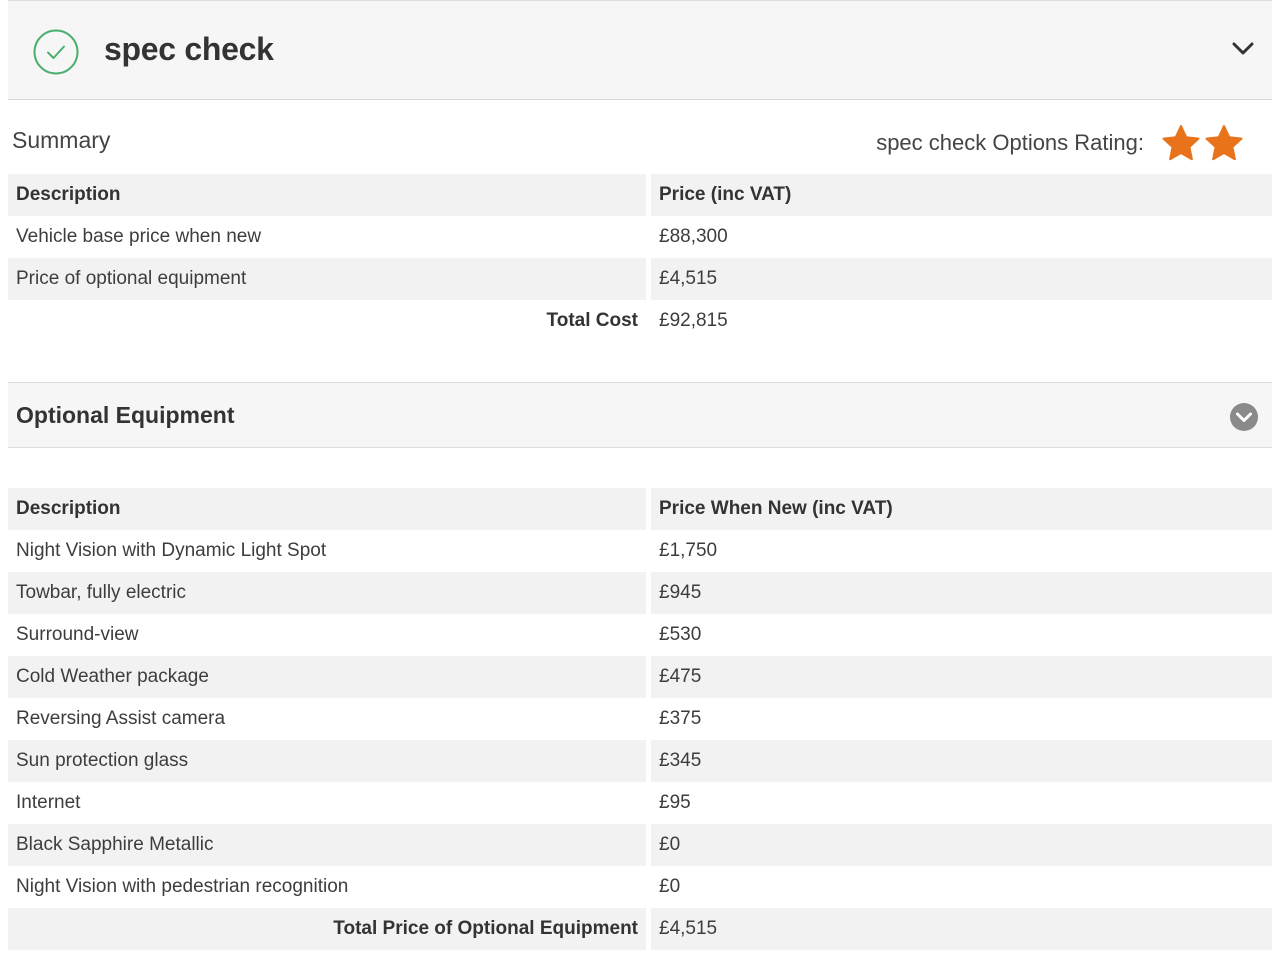 This screenshot has width=1280, height=960. I want to click on table-row: Surround-view £530, so click(640, 635).